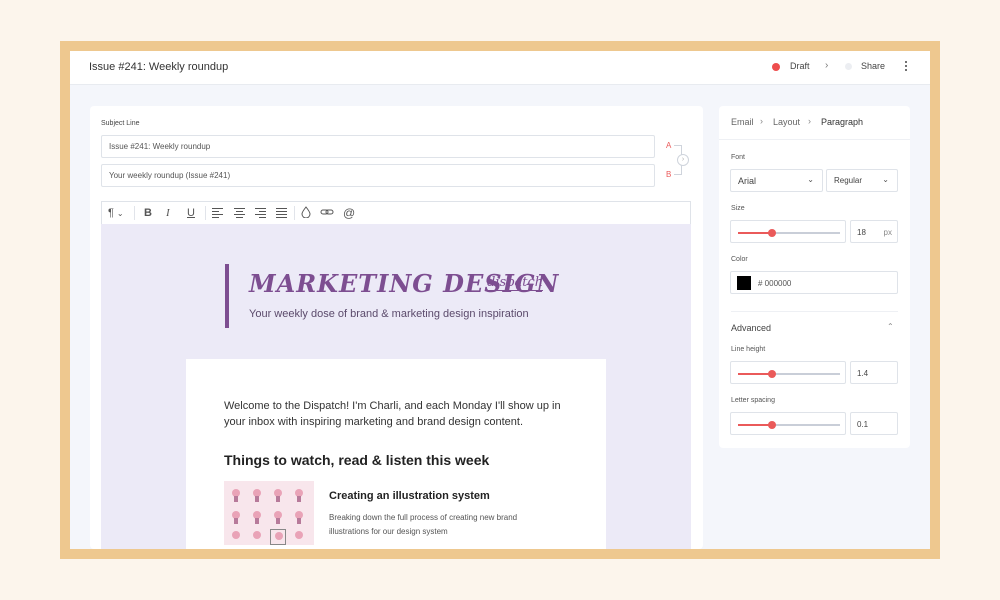 This screenshot has width=1000, height=600. What do you see at coordinates (738, 208) in the screenshot?
I see `size-label: Size` at bounding box center [738, 208].